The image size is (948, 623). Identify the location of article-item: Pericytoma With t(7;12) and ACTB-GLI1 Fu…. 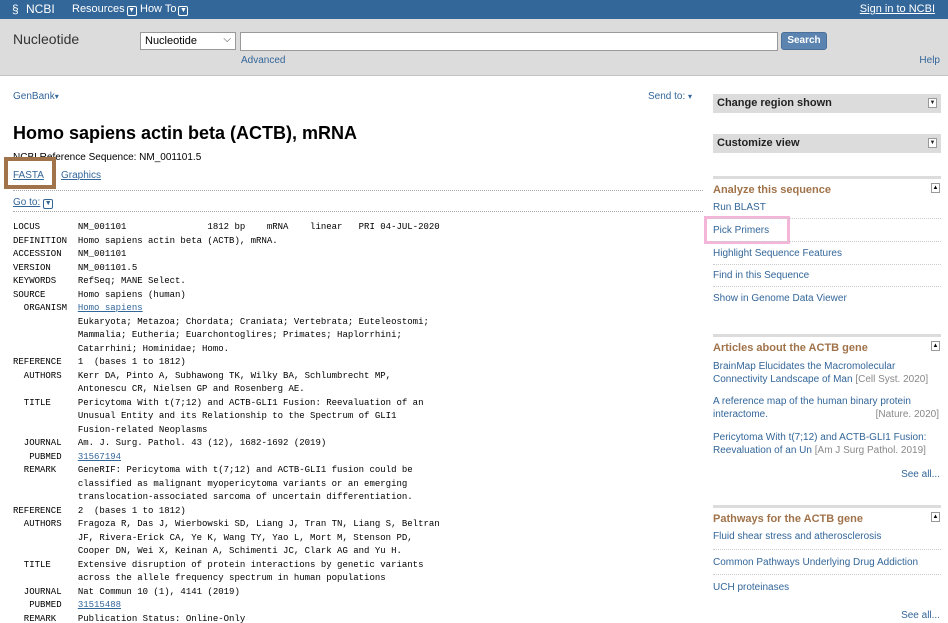
(827, 444).